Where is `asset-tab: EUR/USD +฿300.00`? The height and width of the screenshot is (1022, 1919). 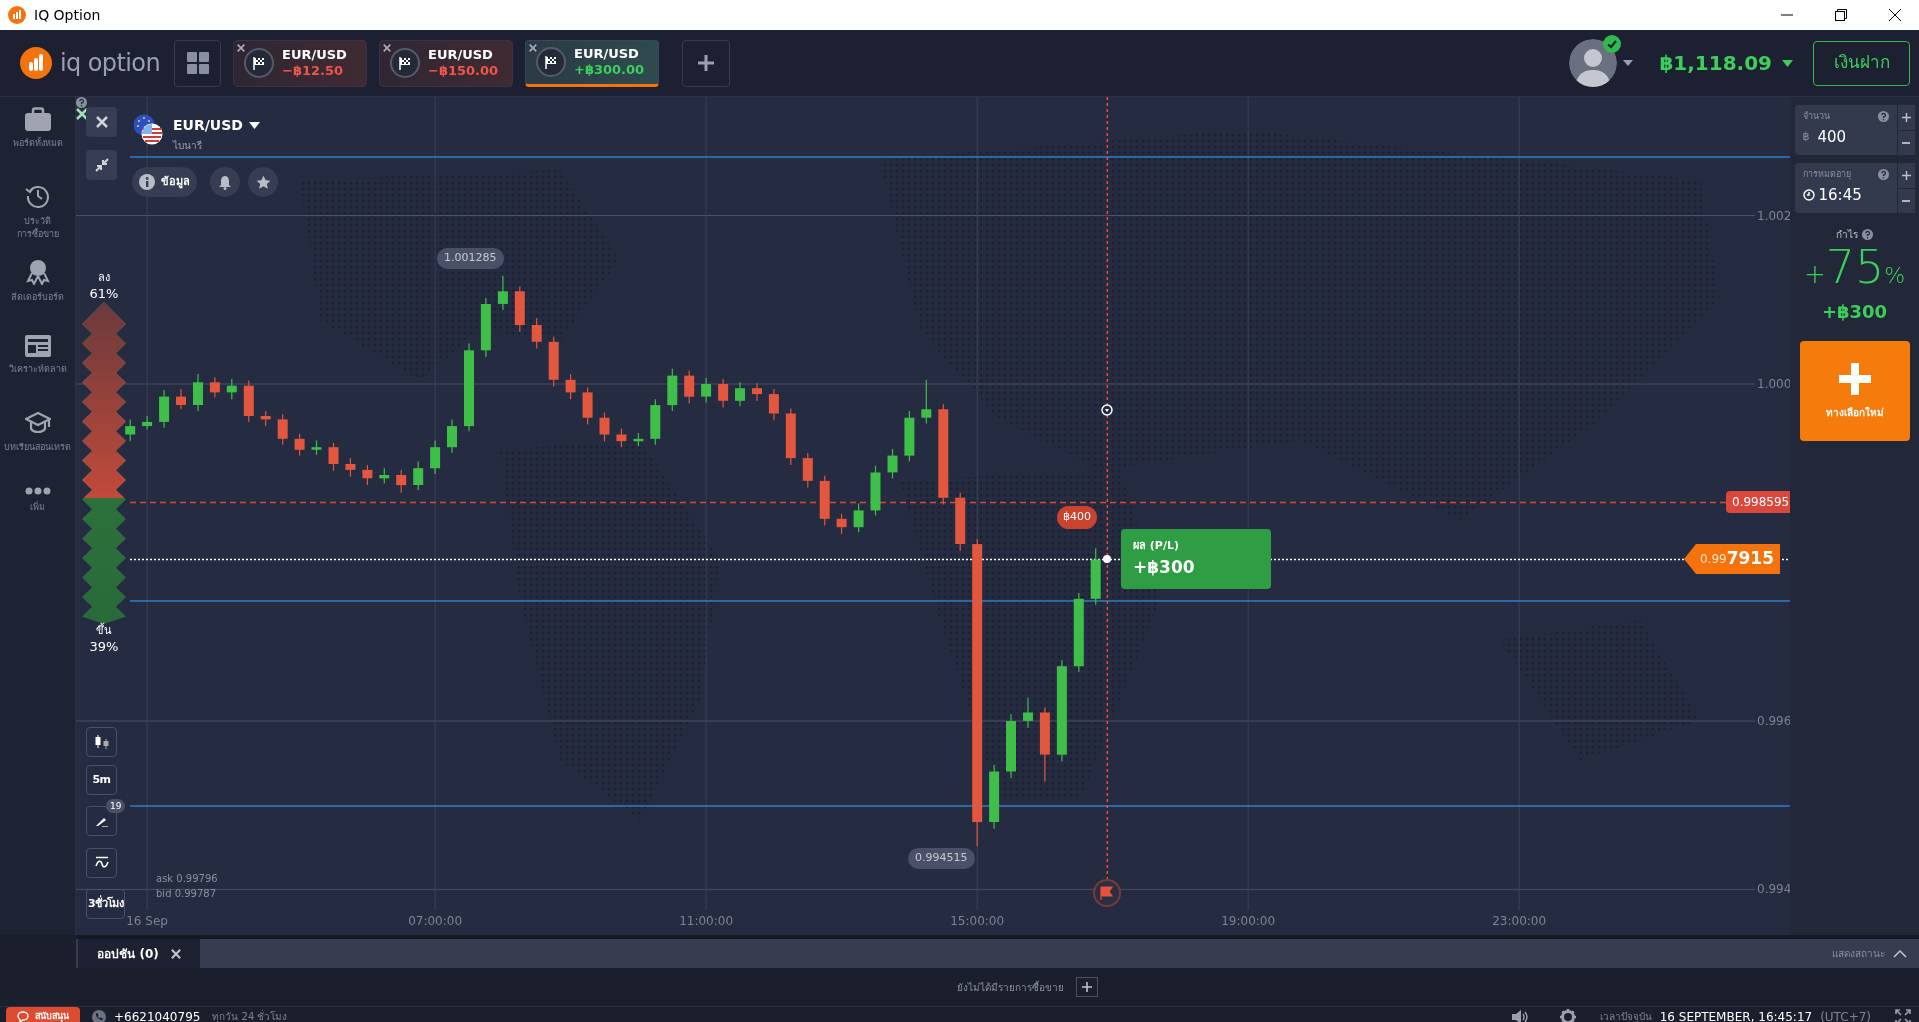 asset-tab: EUR/USD +฿300.00 is located at coordinates (592, 63).